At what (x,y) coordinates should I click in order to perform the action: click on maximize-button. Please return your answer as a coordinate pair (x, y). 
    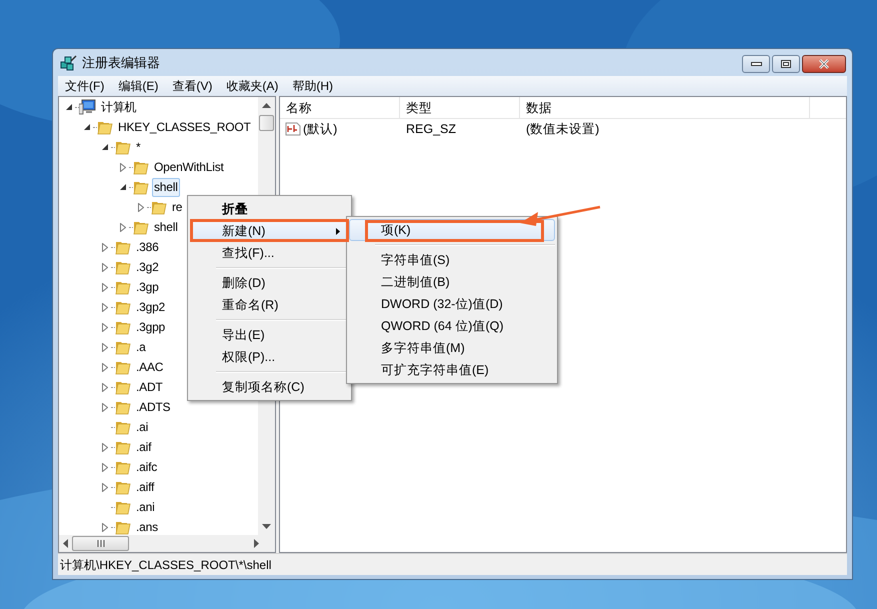
    Looking at the image, I should click on (786, 64).